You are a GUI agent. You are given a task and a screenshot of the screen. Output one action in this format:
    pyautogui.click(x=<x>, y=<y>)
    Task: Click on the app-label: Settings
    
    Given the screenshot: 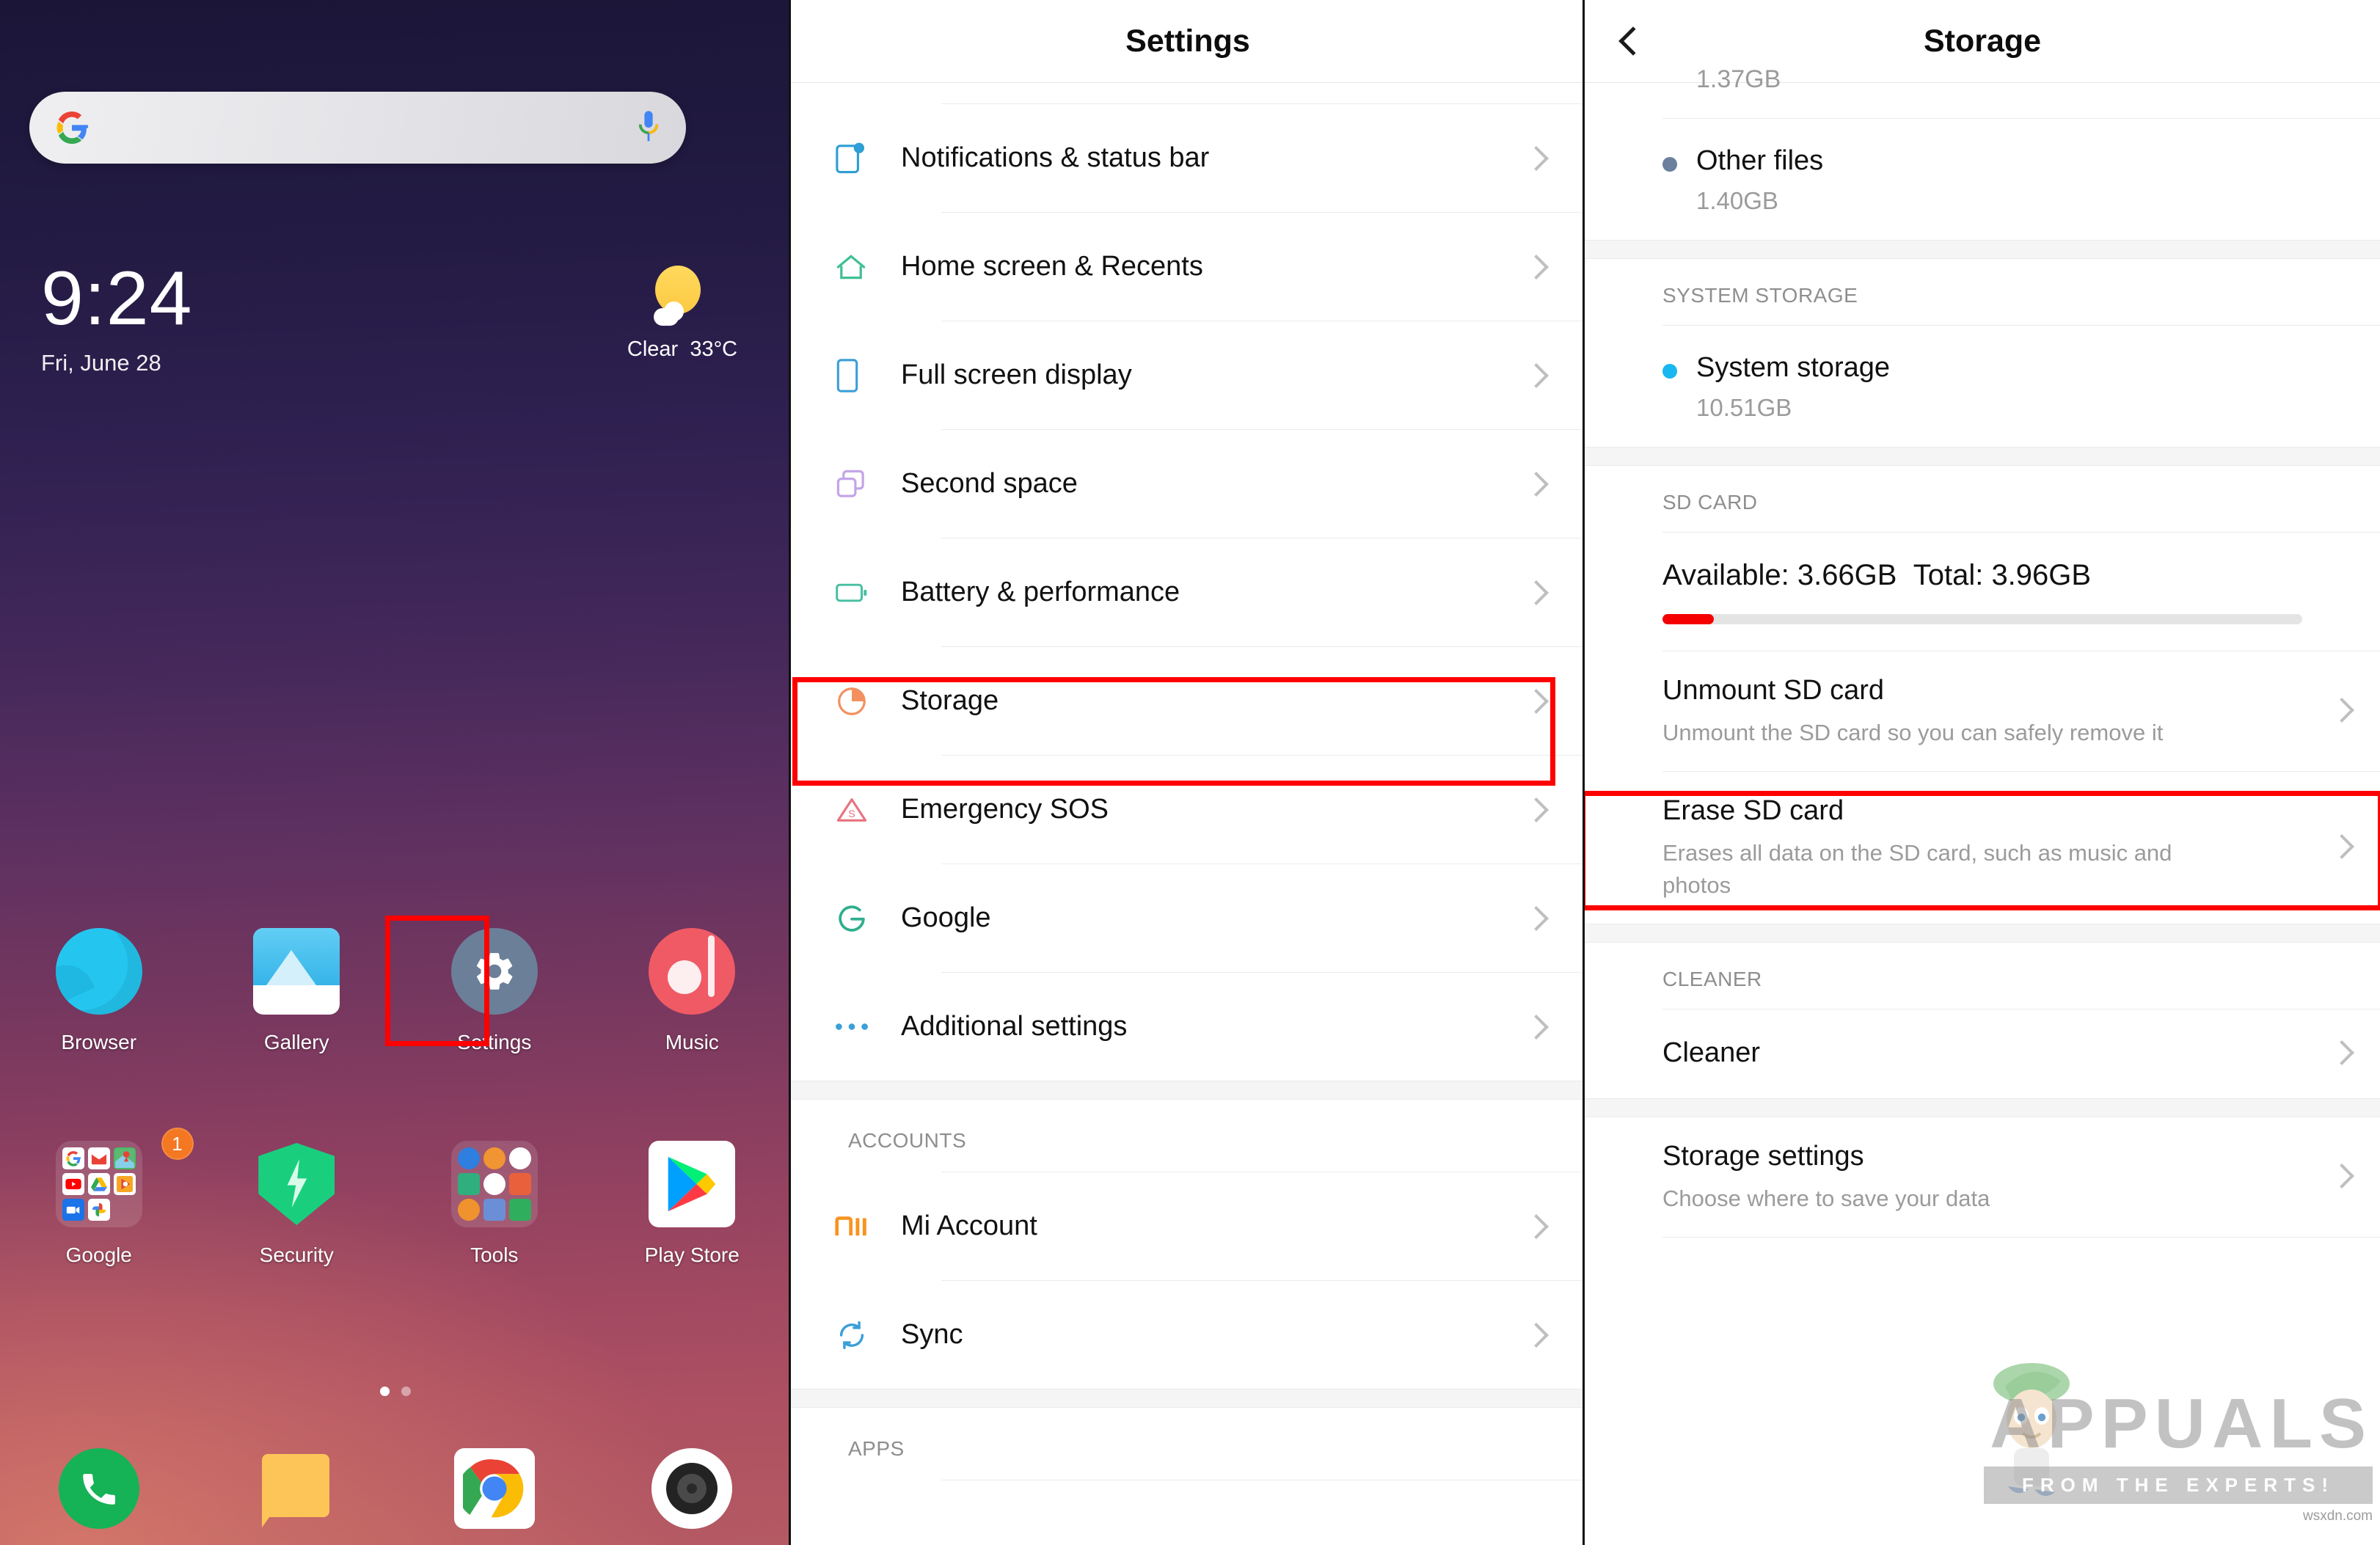 What is the action you would take?
    pyautogui.click(x=494, y=1042)
    